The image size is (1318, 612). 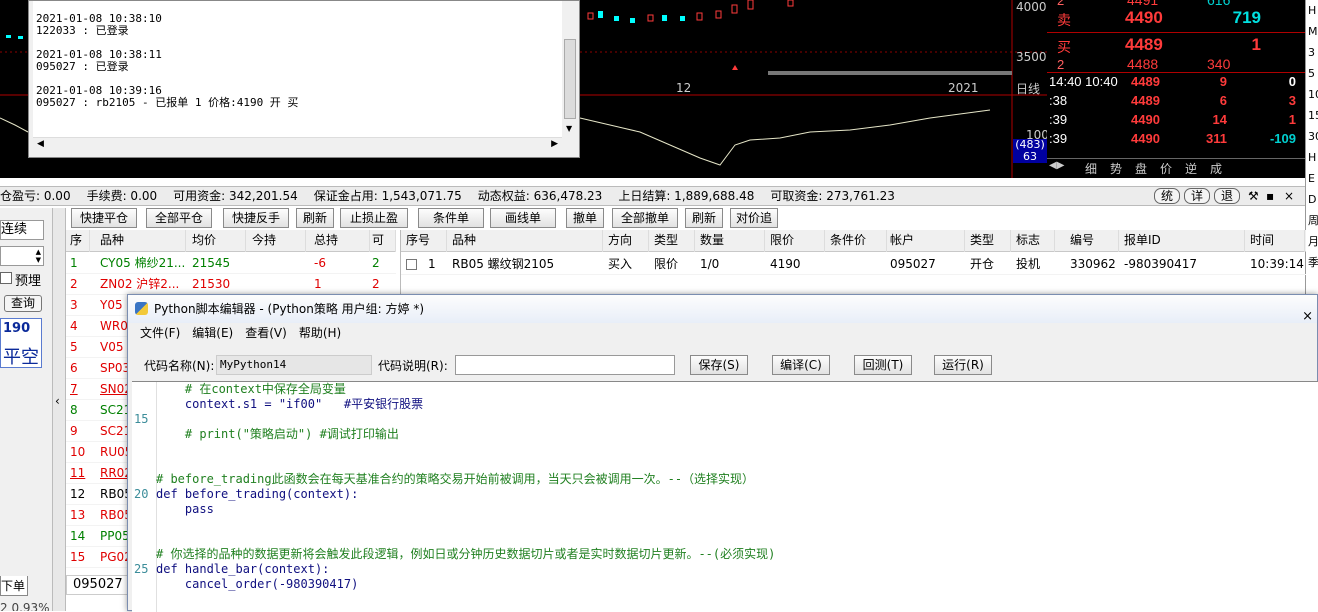 I want to click on table-row: 2 ZN02 沪锌2... 21530 1 2, so click(x=231, y=284).